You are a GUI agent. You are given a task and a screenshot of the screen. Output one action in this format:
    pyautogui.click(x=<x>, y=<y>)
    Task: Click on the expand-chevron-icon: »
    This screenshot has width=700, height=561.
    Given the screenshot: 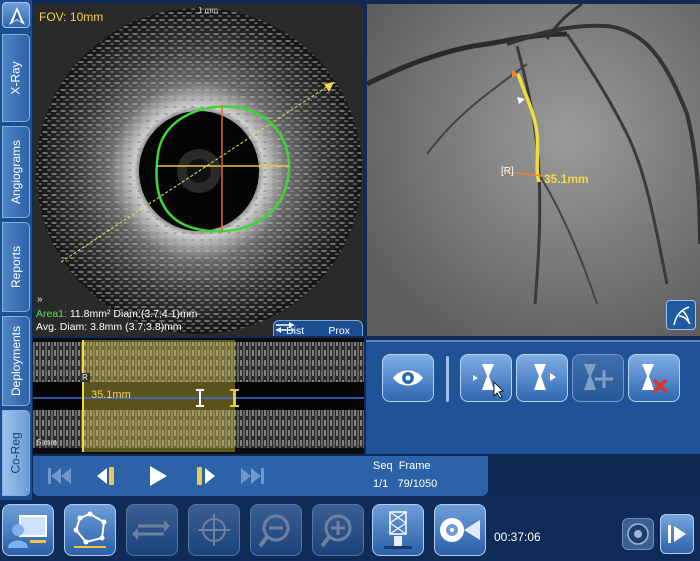 What is the action you would take?
    pyautogui.click(x=40, y=299)
    